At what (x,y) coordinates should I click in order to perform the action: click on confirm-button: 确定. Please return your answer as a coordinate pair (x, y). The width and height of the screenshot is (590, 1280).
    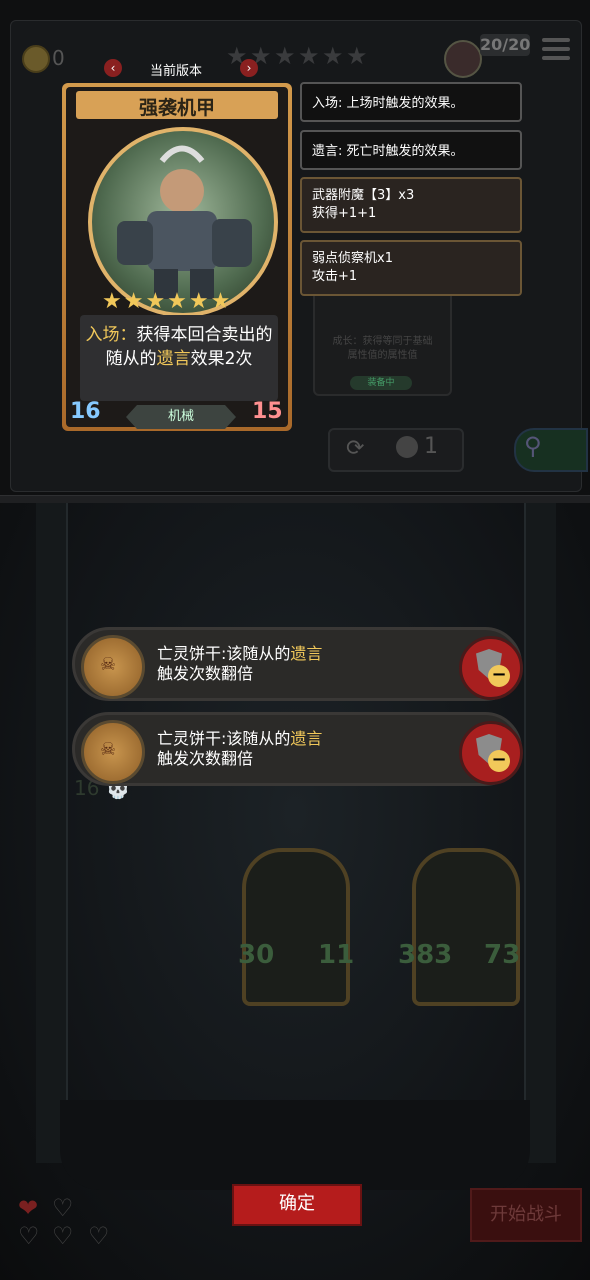
    Looking at the image, I should click on (297, 1205).